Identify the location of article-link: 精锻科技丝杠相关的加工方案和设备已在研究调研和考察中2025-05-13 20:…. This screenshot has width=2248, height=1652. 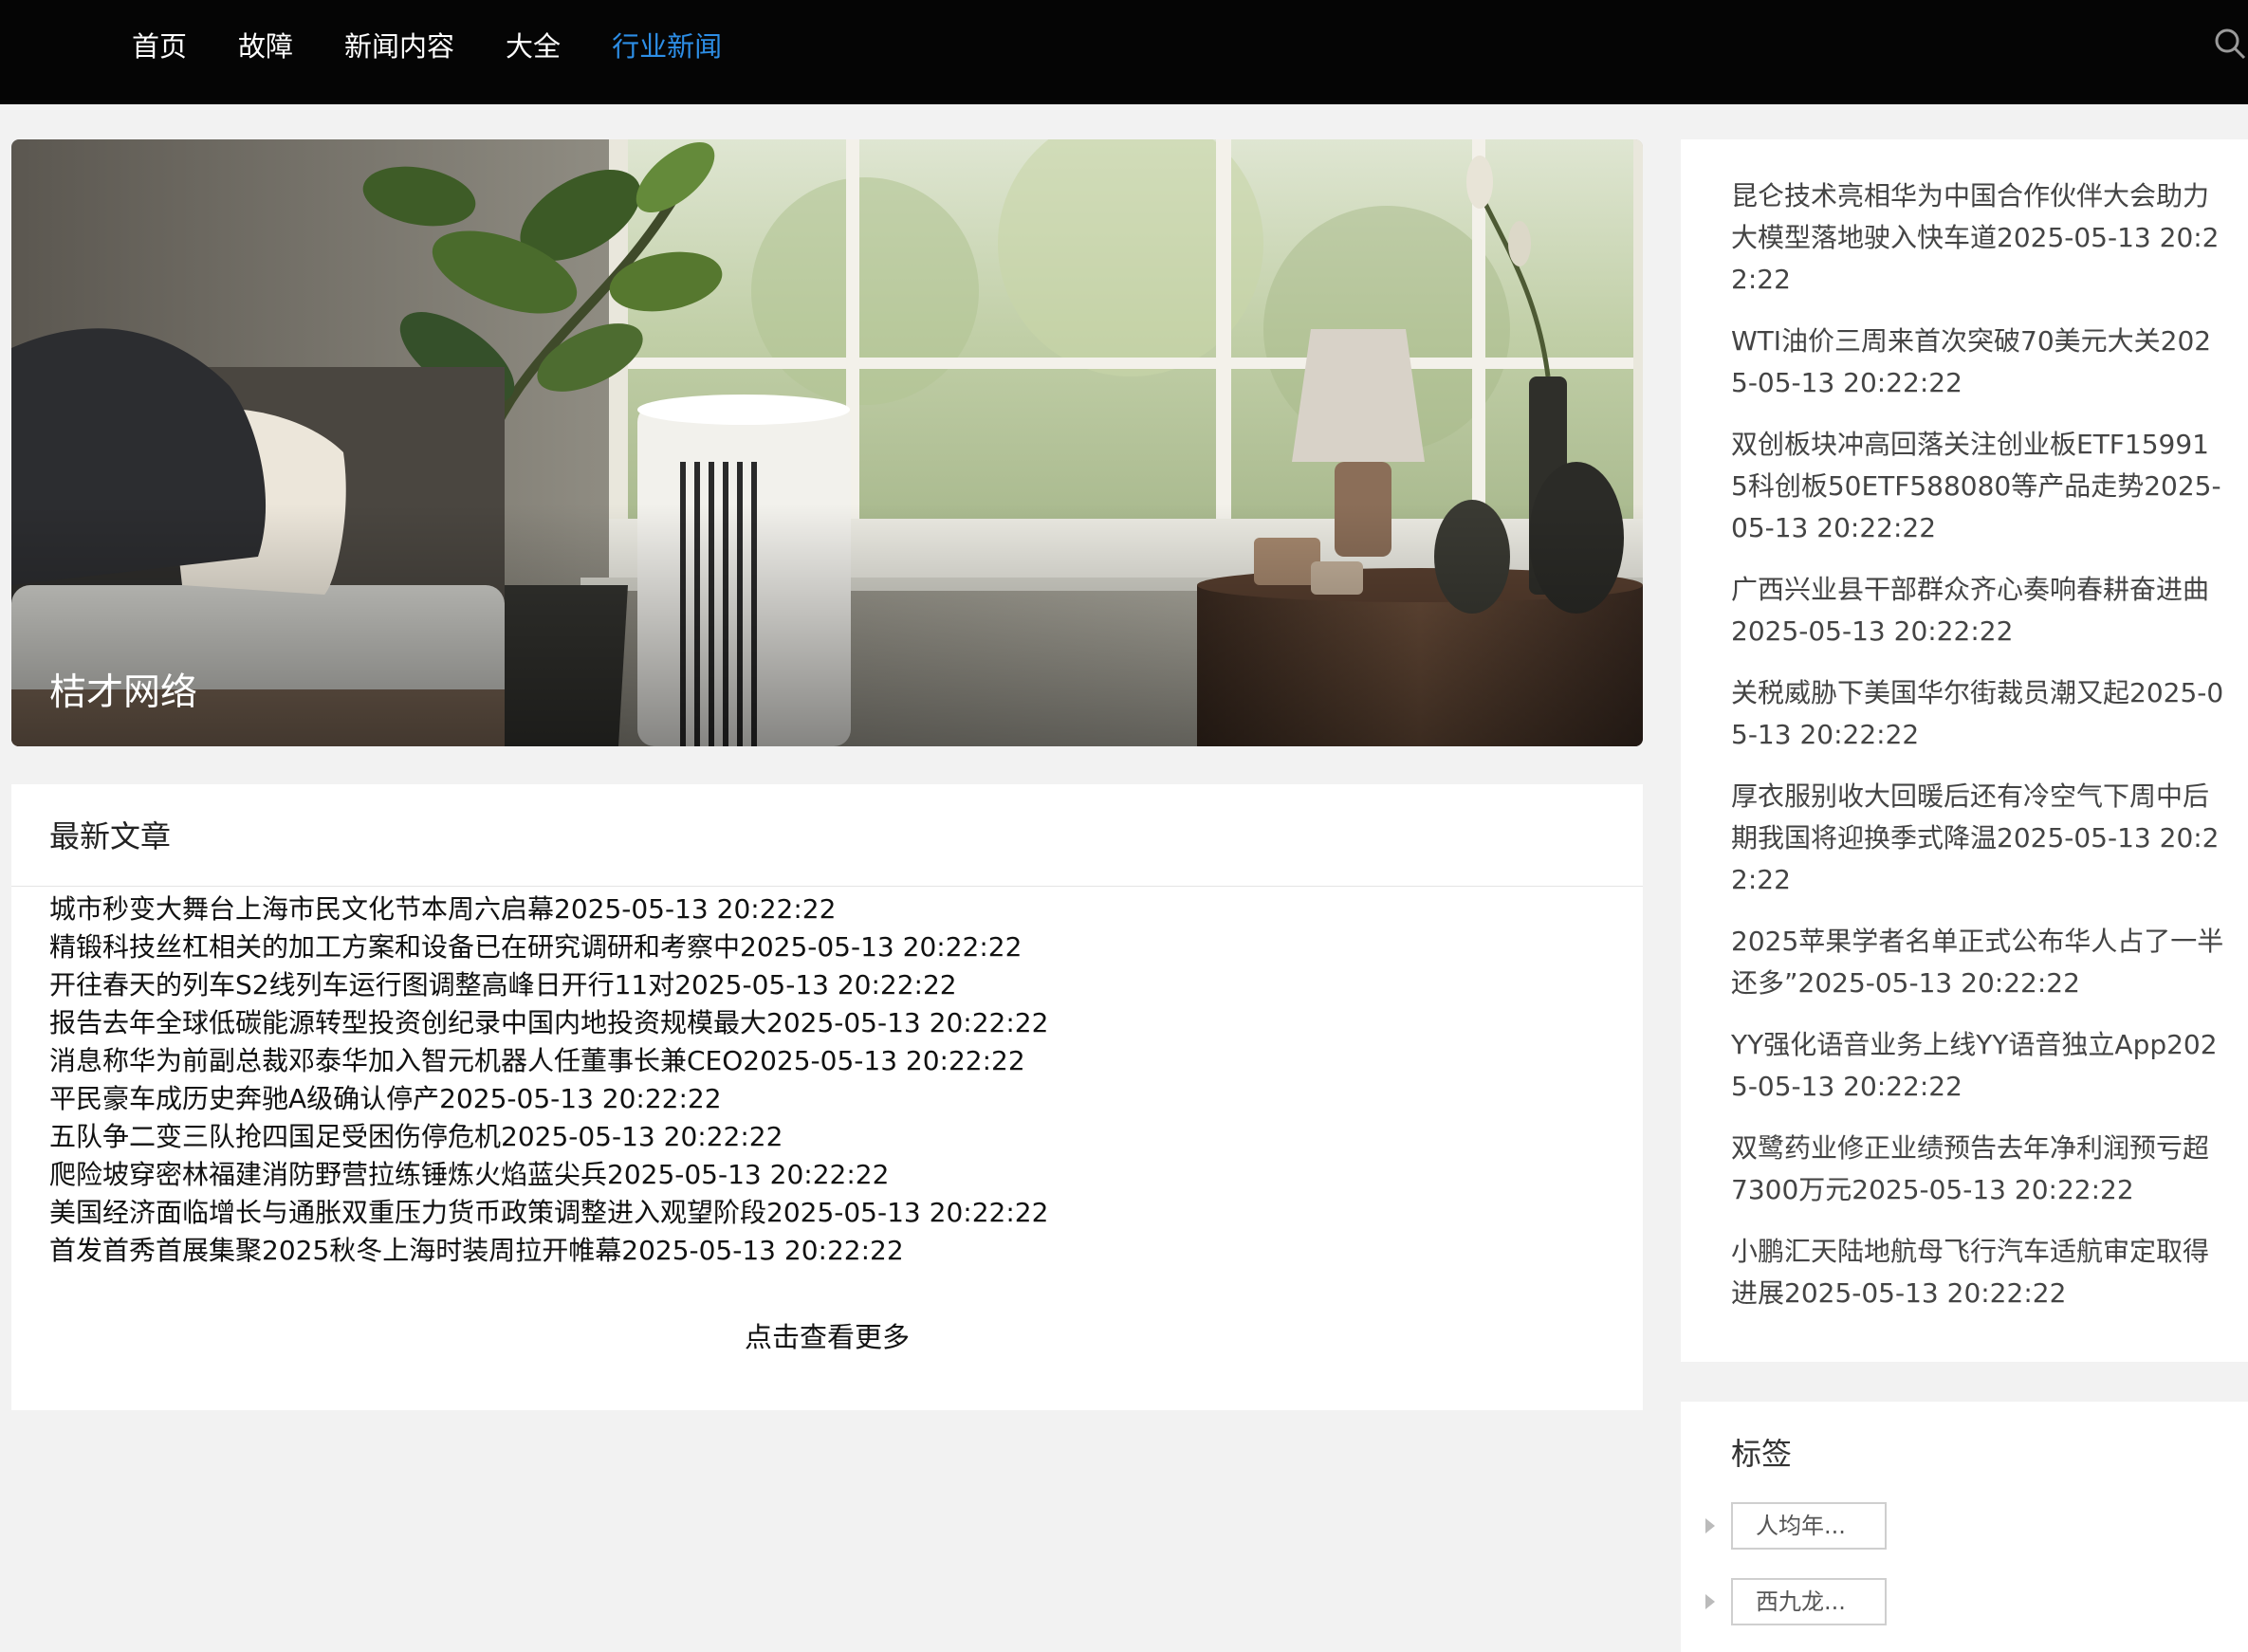
(548, 947).